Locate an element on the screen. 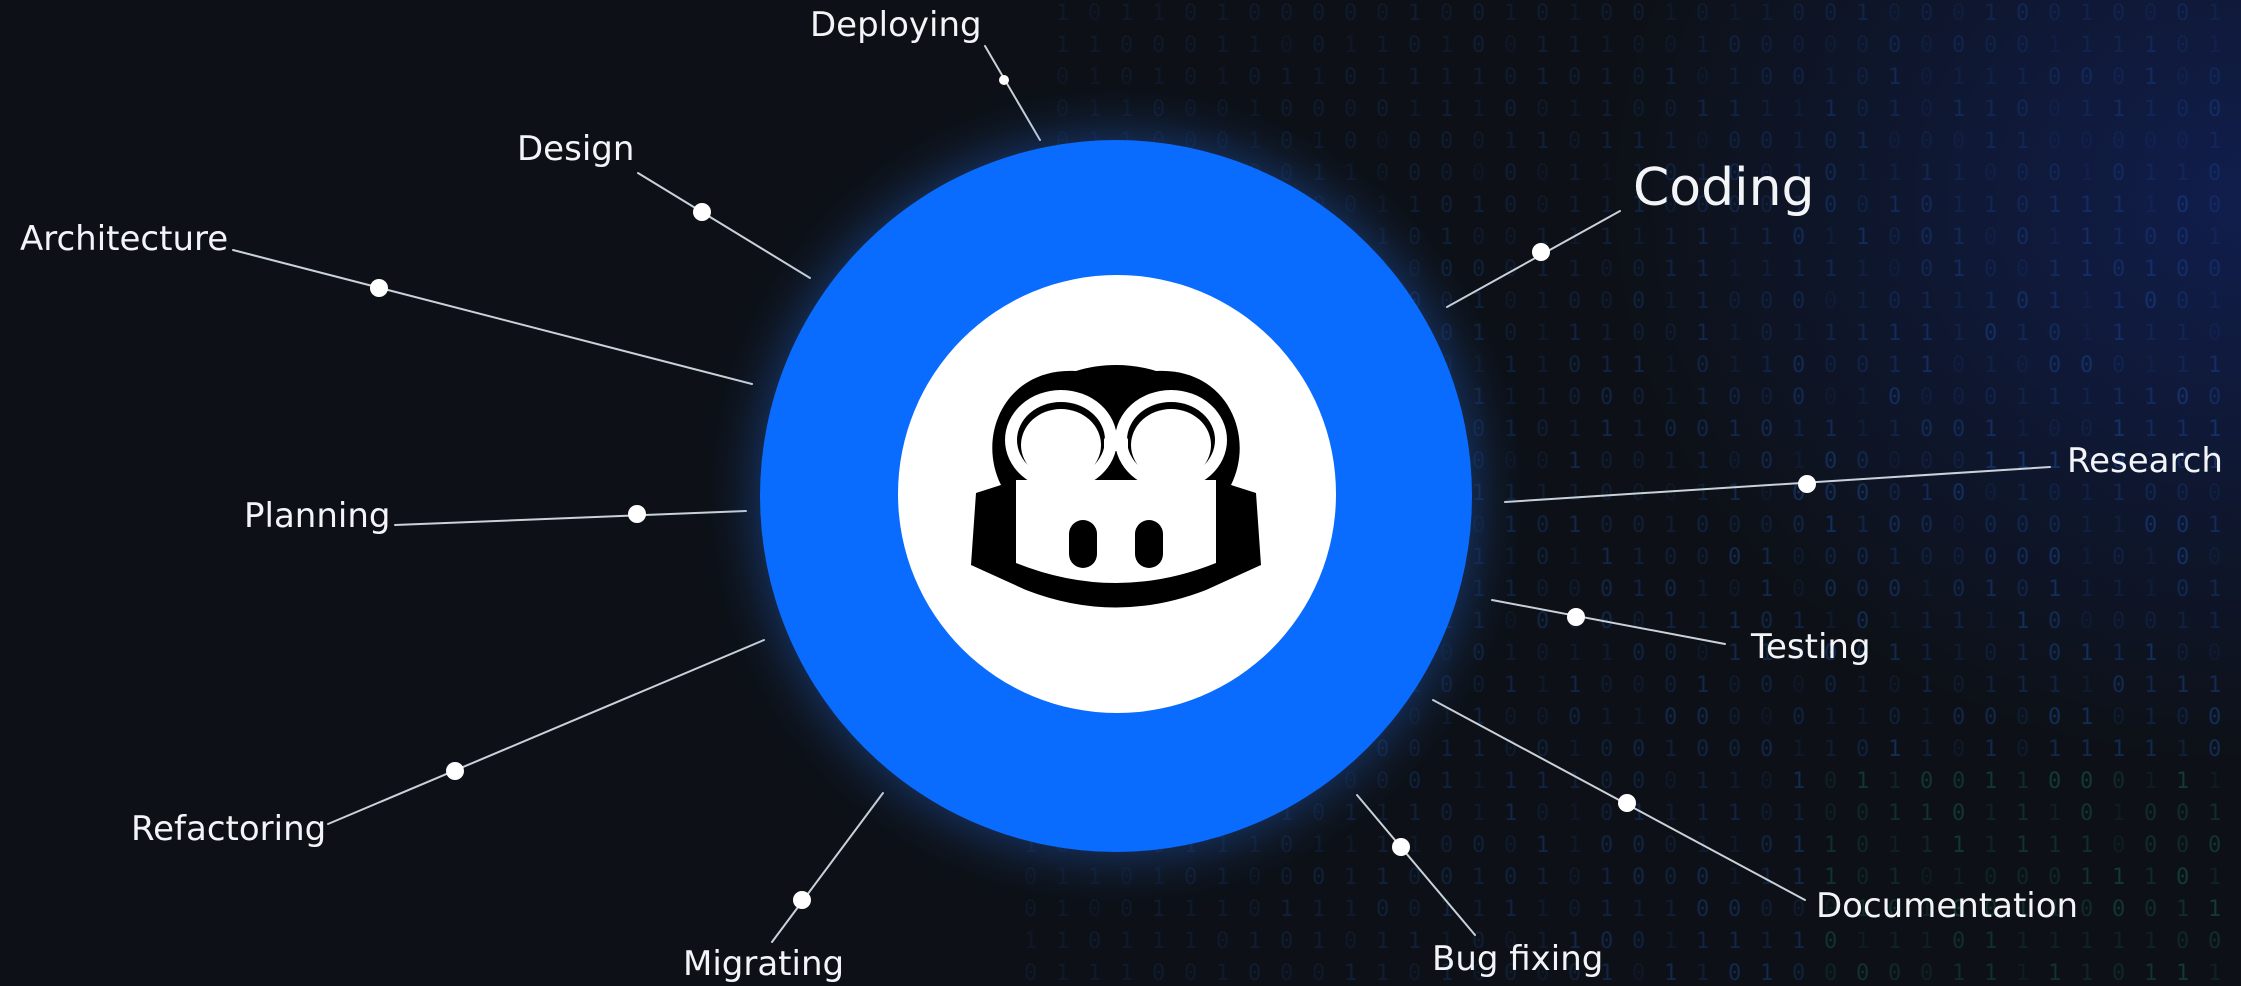 This screenshot has height=986, width=2241. connector-bug-fixing is located at coordinates (1416, 865).